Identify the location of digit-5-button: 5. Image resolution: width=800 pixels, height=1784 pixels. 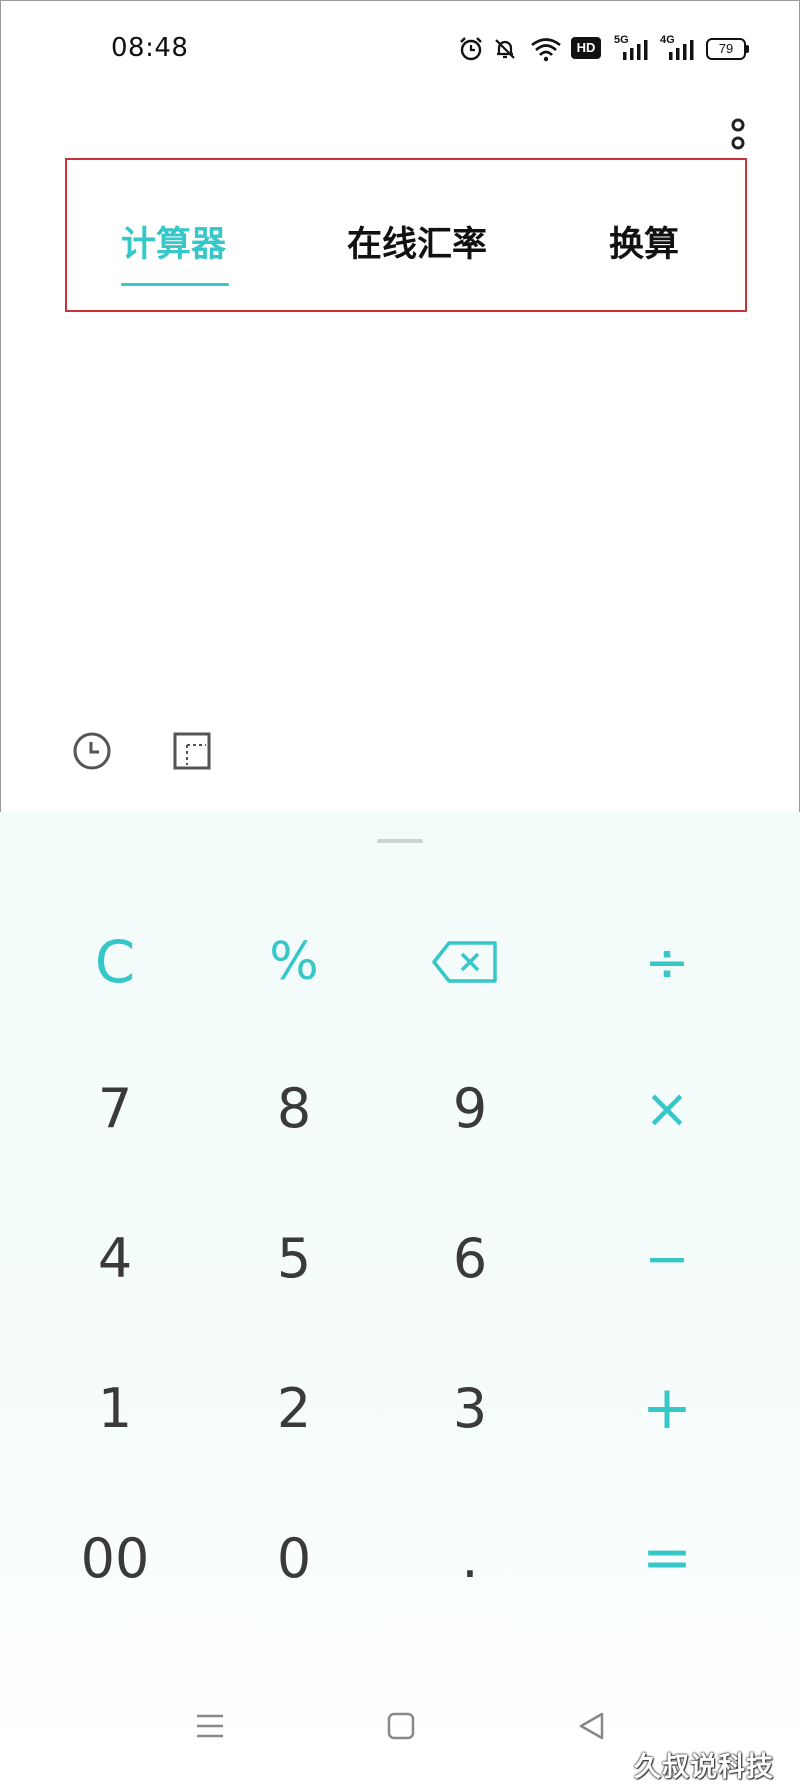
(294, 1258).